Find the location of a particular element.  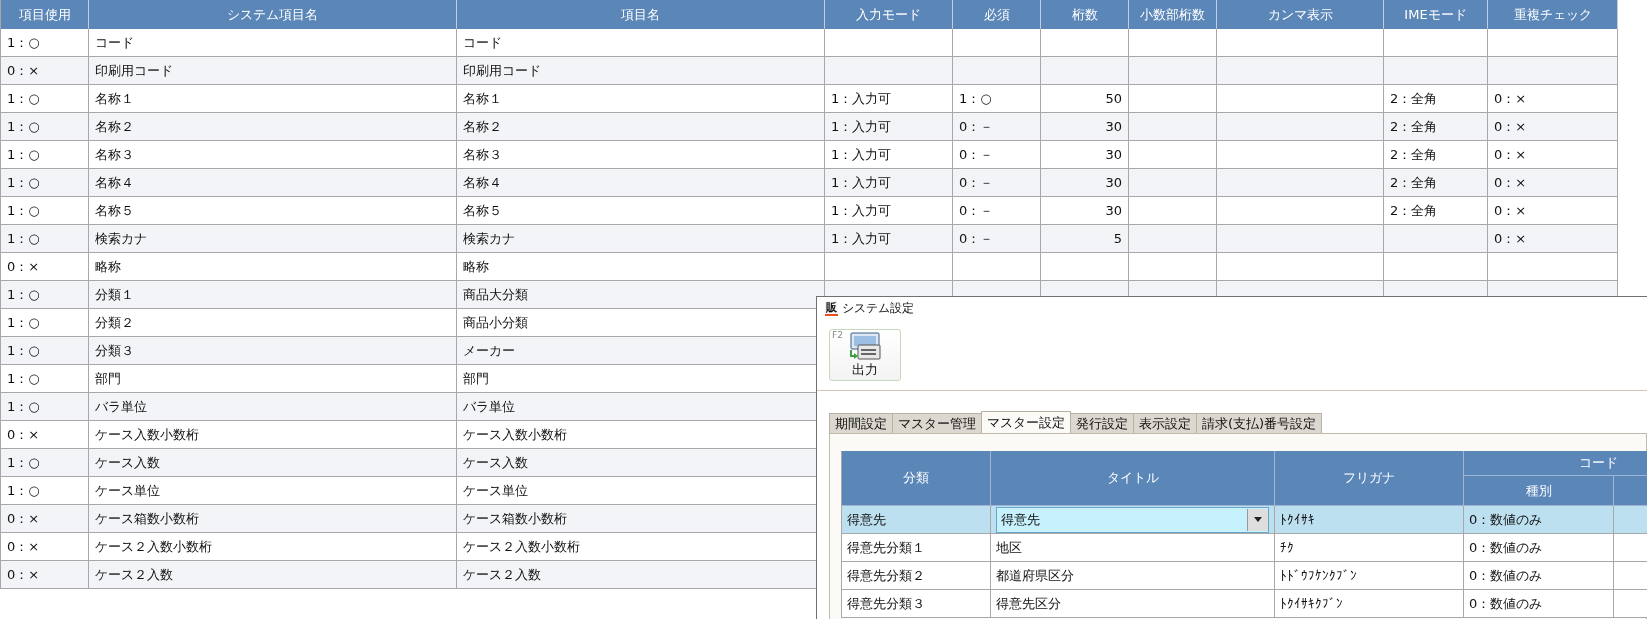

tab: マスター管理 is located at coordinates (937, 423).